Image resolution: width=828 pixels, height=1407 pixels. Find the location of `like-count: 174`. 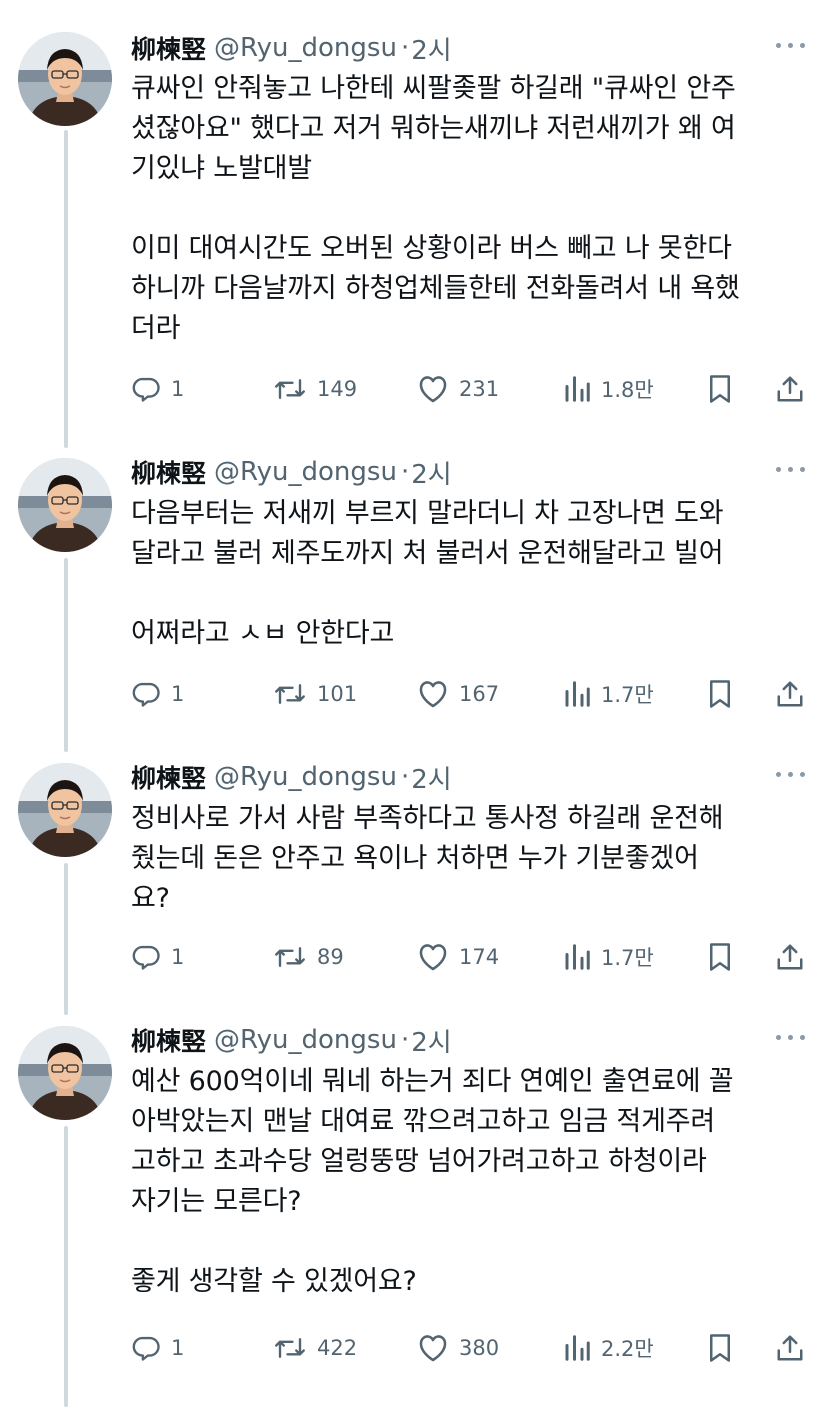

like-count: 174 is located at coordinates (479, 957).